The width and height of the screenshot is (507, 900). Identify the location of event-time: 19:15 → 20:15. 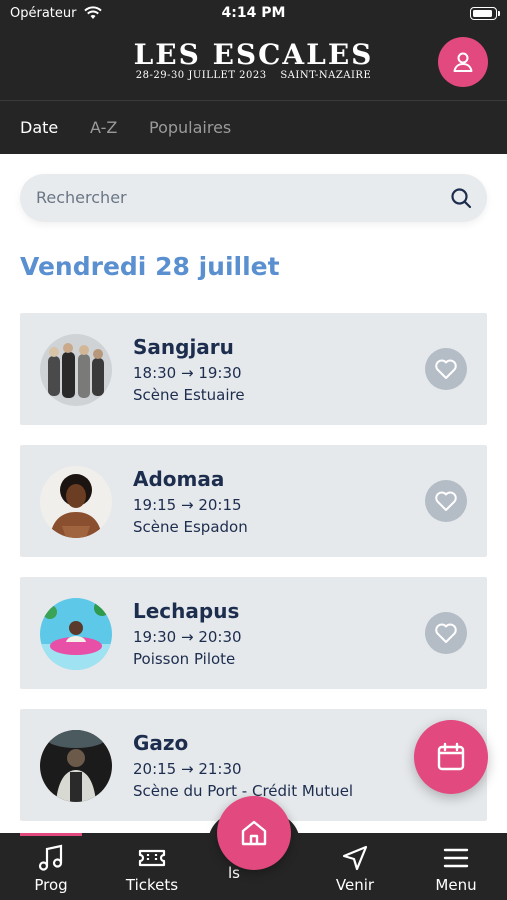
(187, 505).